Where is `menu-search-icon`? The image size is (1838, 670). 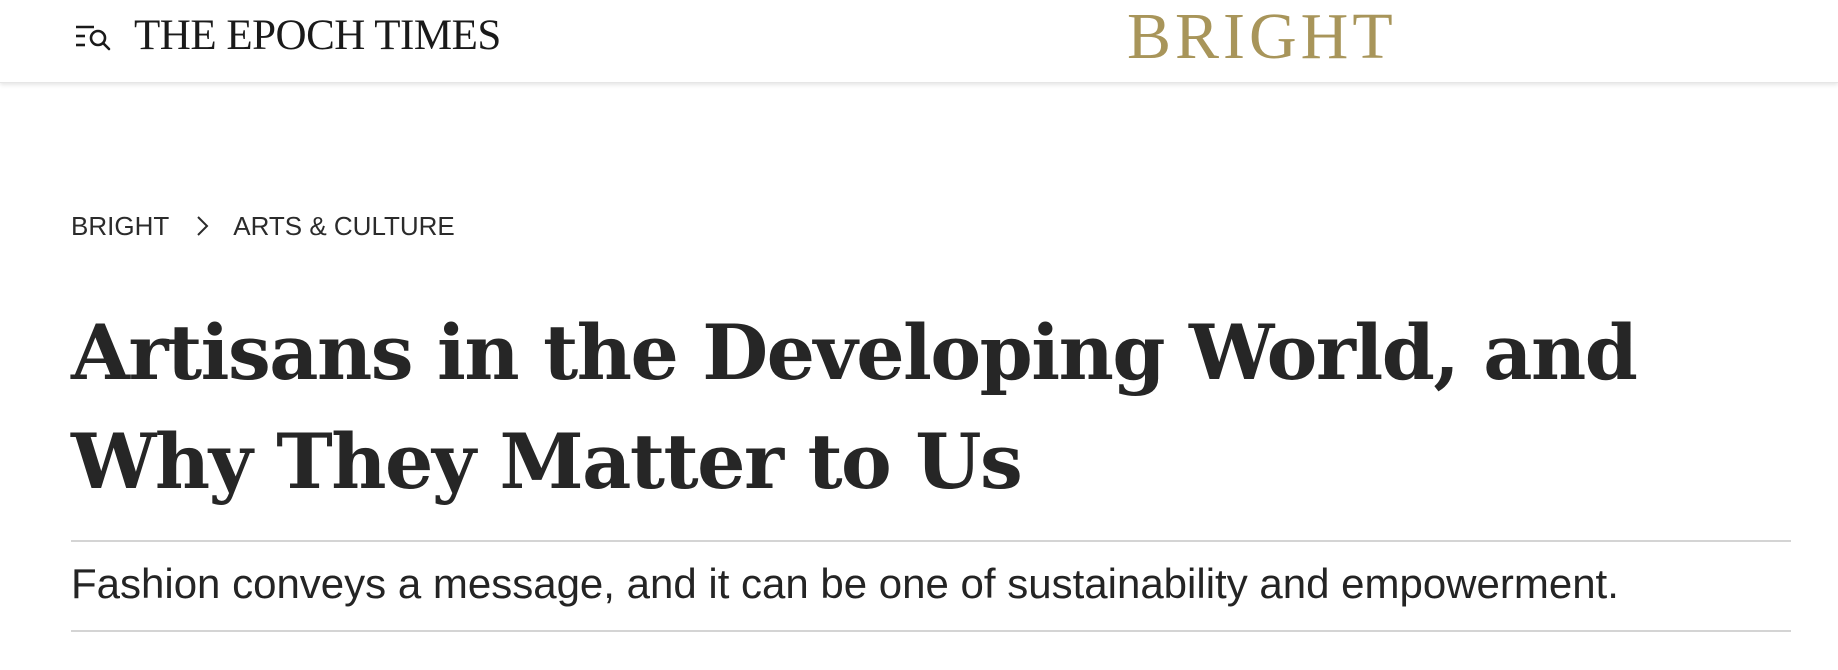
menu-search-icon is located at coordinates (93, 38).